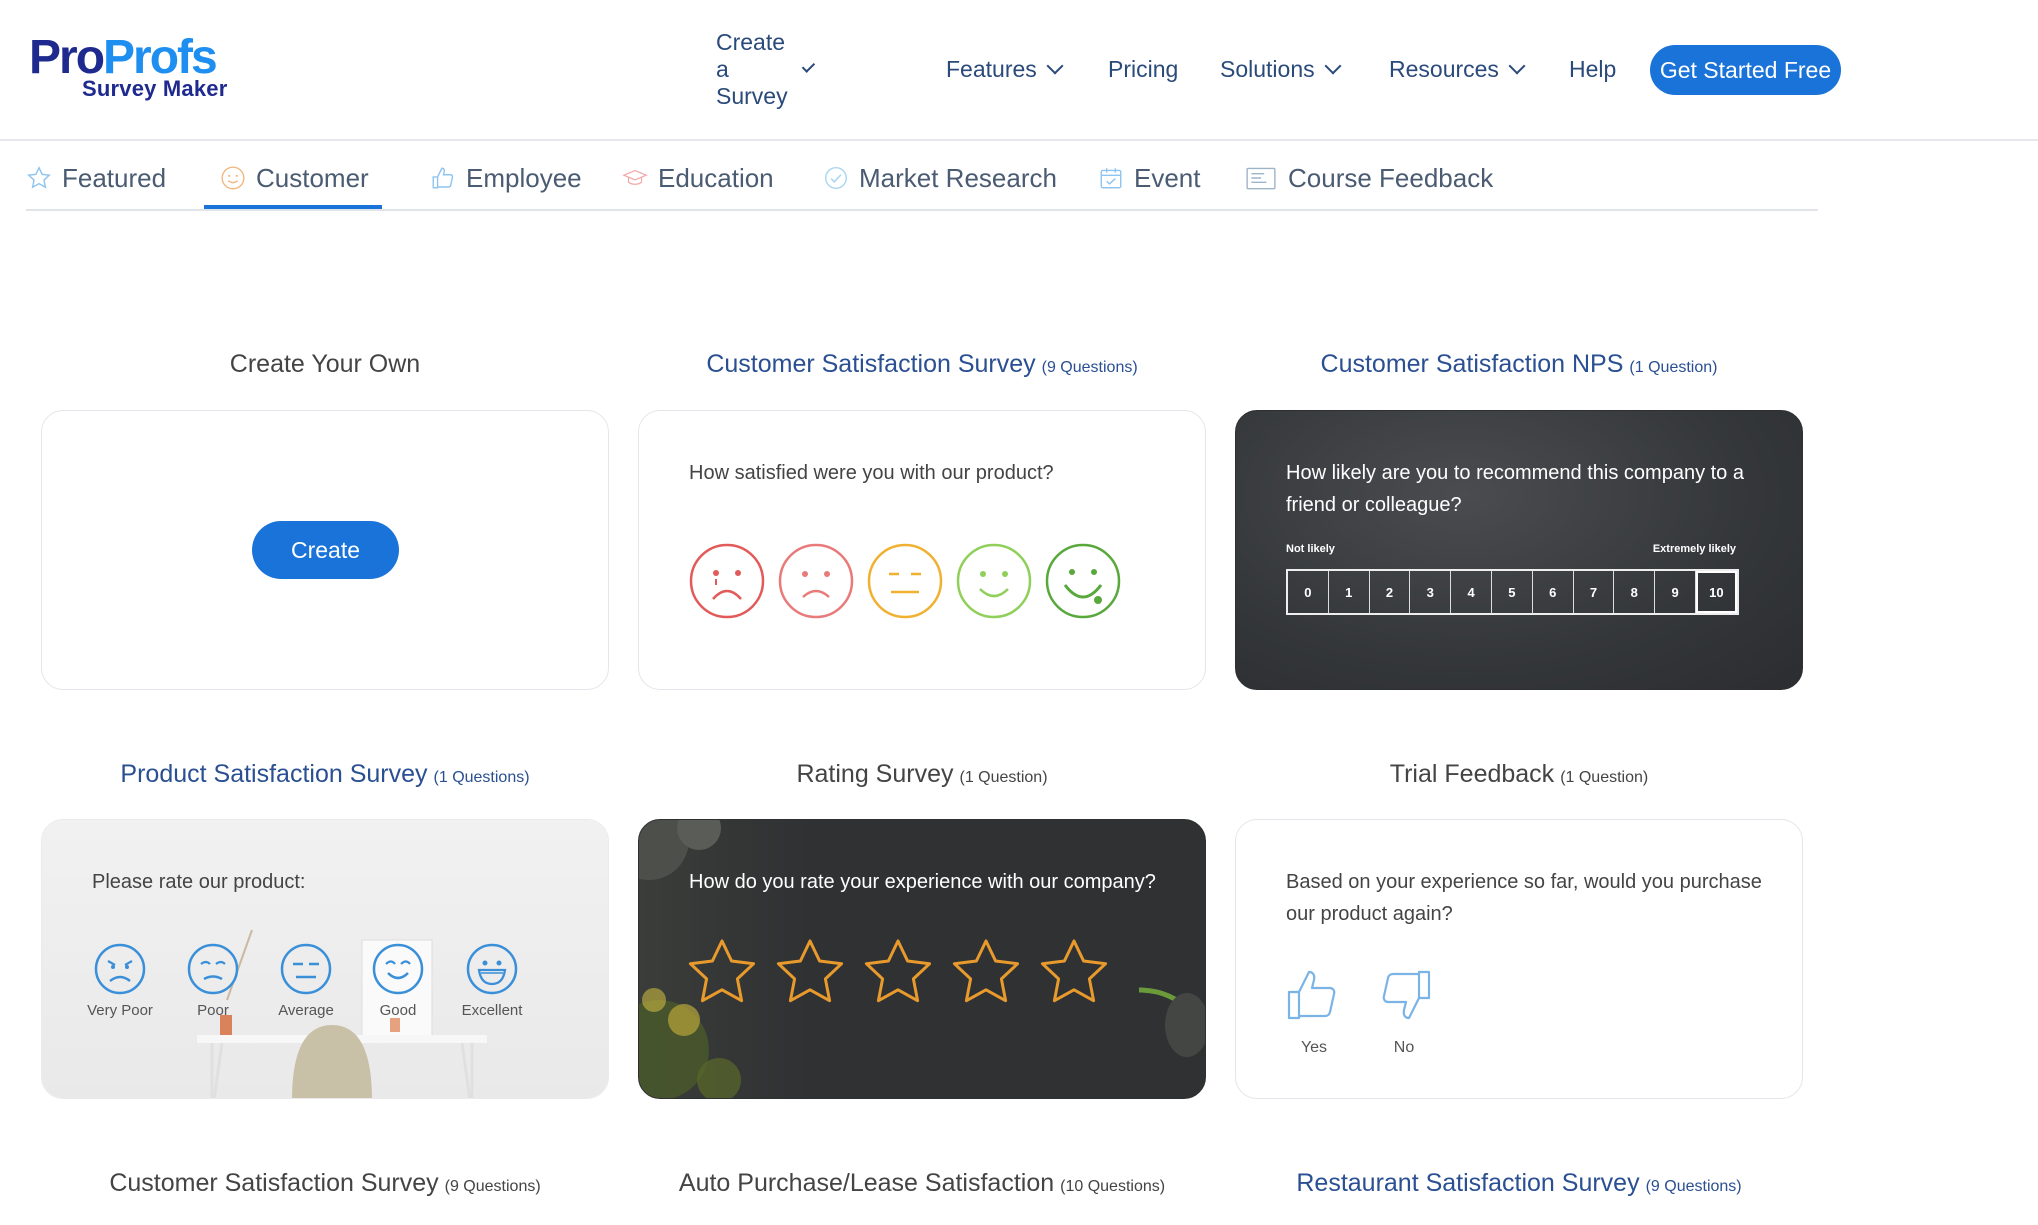 The image size is (2038, 1225). I want to click on tab-course-feedback: Course Feedback, so click(1368, 178).